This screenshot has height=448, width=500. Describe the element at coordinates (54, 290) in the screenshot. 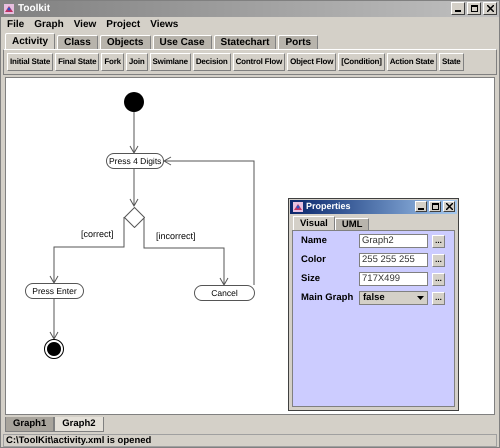

I see `action-state-node: Press Enter` at that location.